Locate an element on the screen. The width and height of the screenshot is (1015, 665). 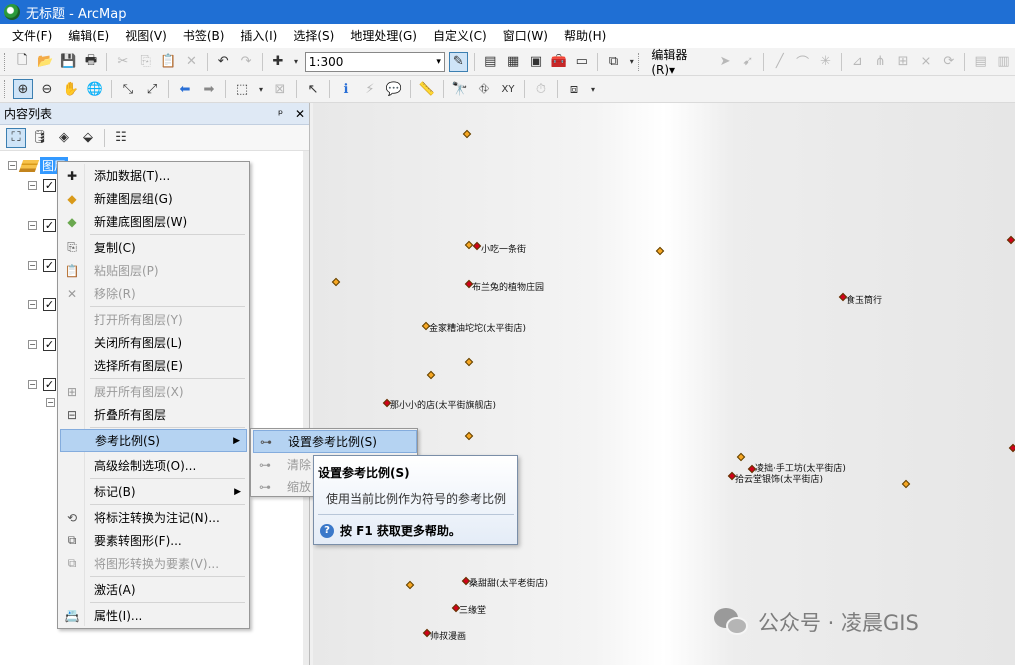
forward-extent-icon: ➡ is located at coordinates (209, 89).